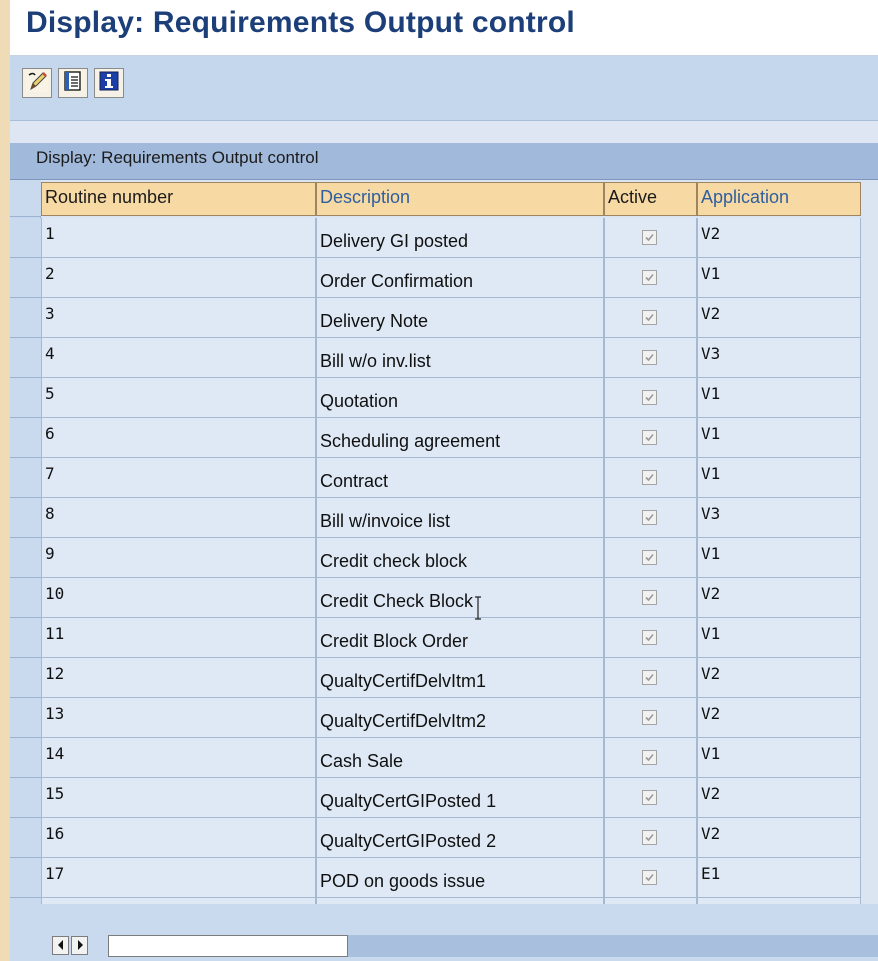  What do you see at coordinates (460, 278) in the screenshot?
I see `description-cell: Order Confirmation` at bounding box center [460, 278].